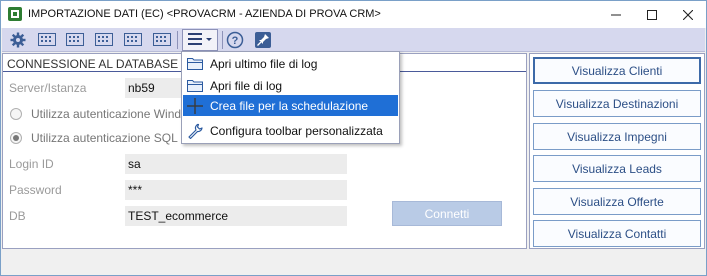  What do you see at coordinates (48, 88) in the screenshot?
I see `server-label: Server/Istanza` at bounding box center [48, 88].